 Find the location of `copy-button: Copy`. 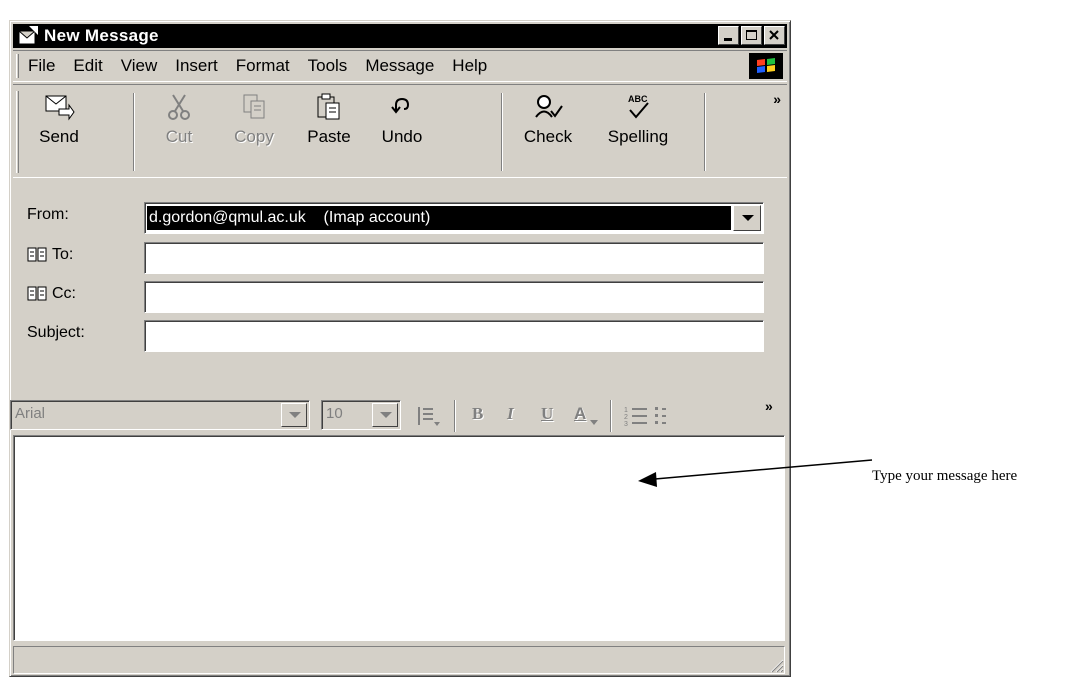

copy-button: Copy is located at coordinates (254, 120).